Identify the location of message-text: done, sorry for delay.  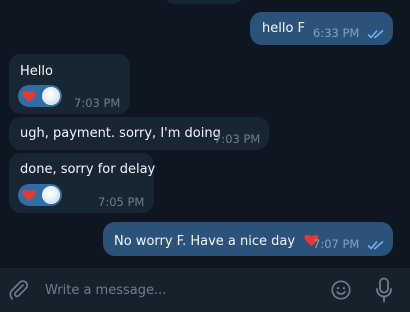
(88, 169).